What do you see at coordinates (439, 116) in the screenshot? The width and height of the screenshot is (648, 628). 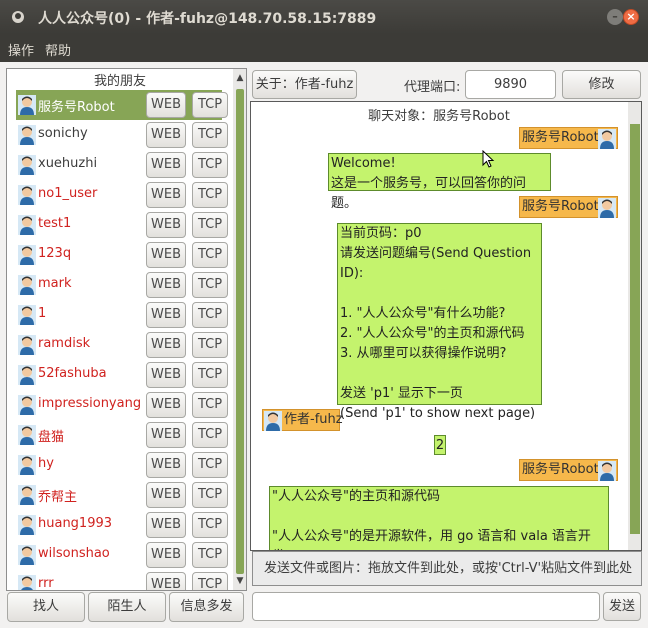 I see `chat-target-label: 聊天对象：服务号Robot` at bounding box center [439, 116].